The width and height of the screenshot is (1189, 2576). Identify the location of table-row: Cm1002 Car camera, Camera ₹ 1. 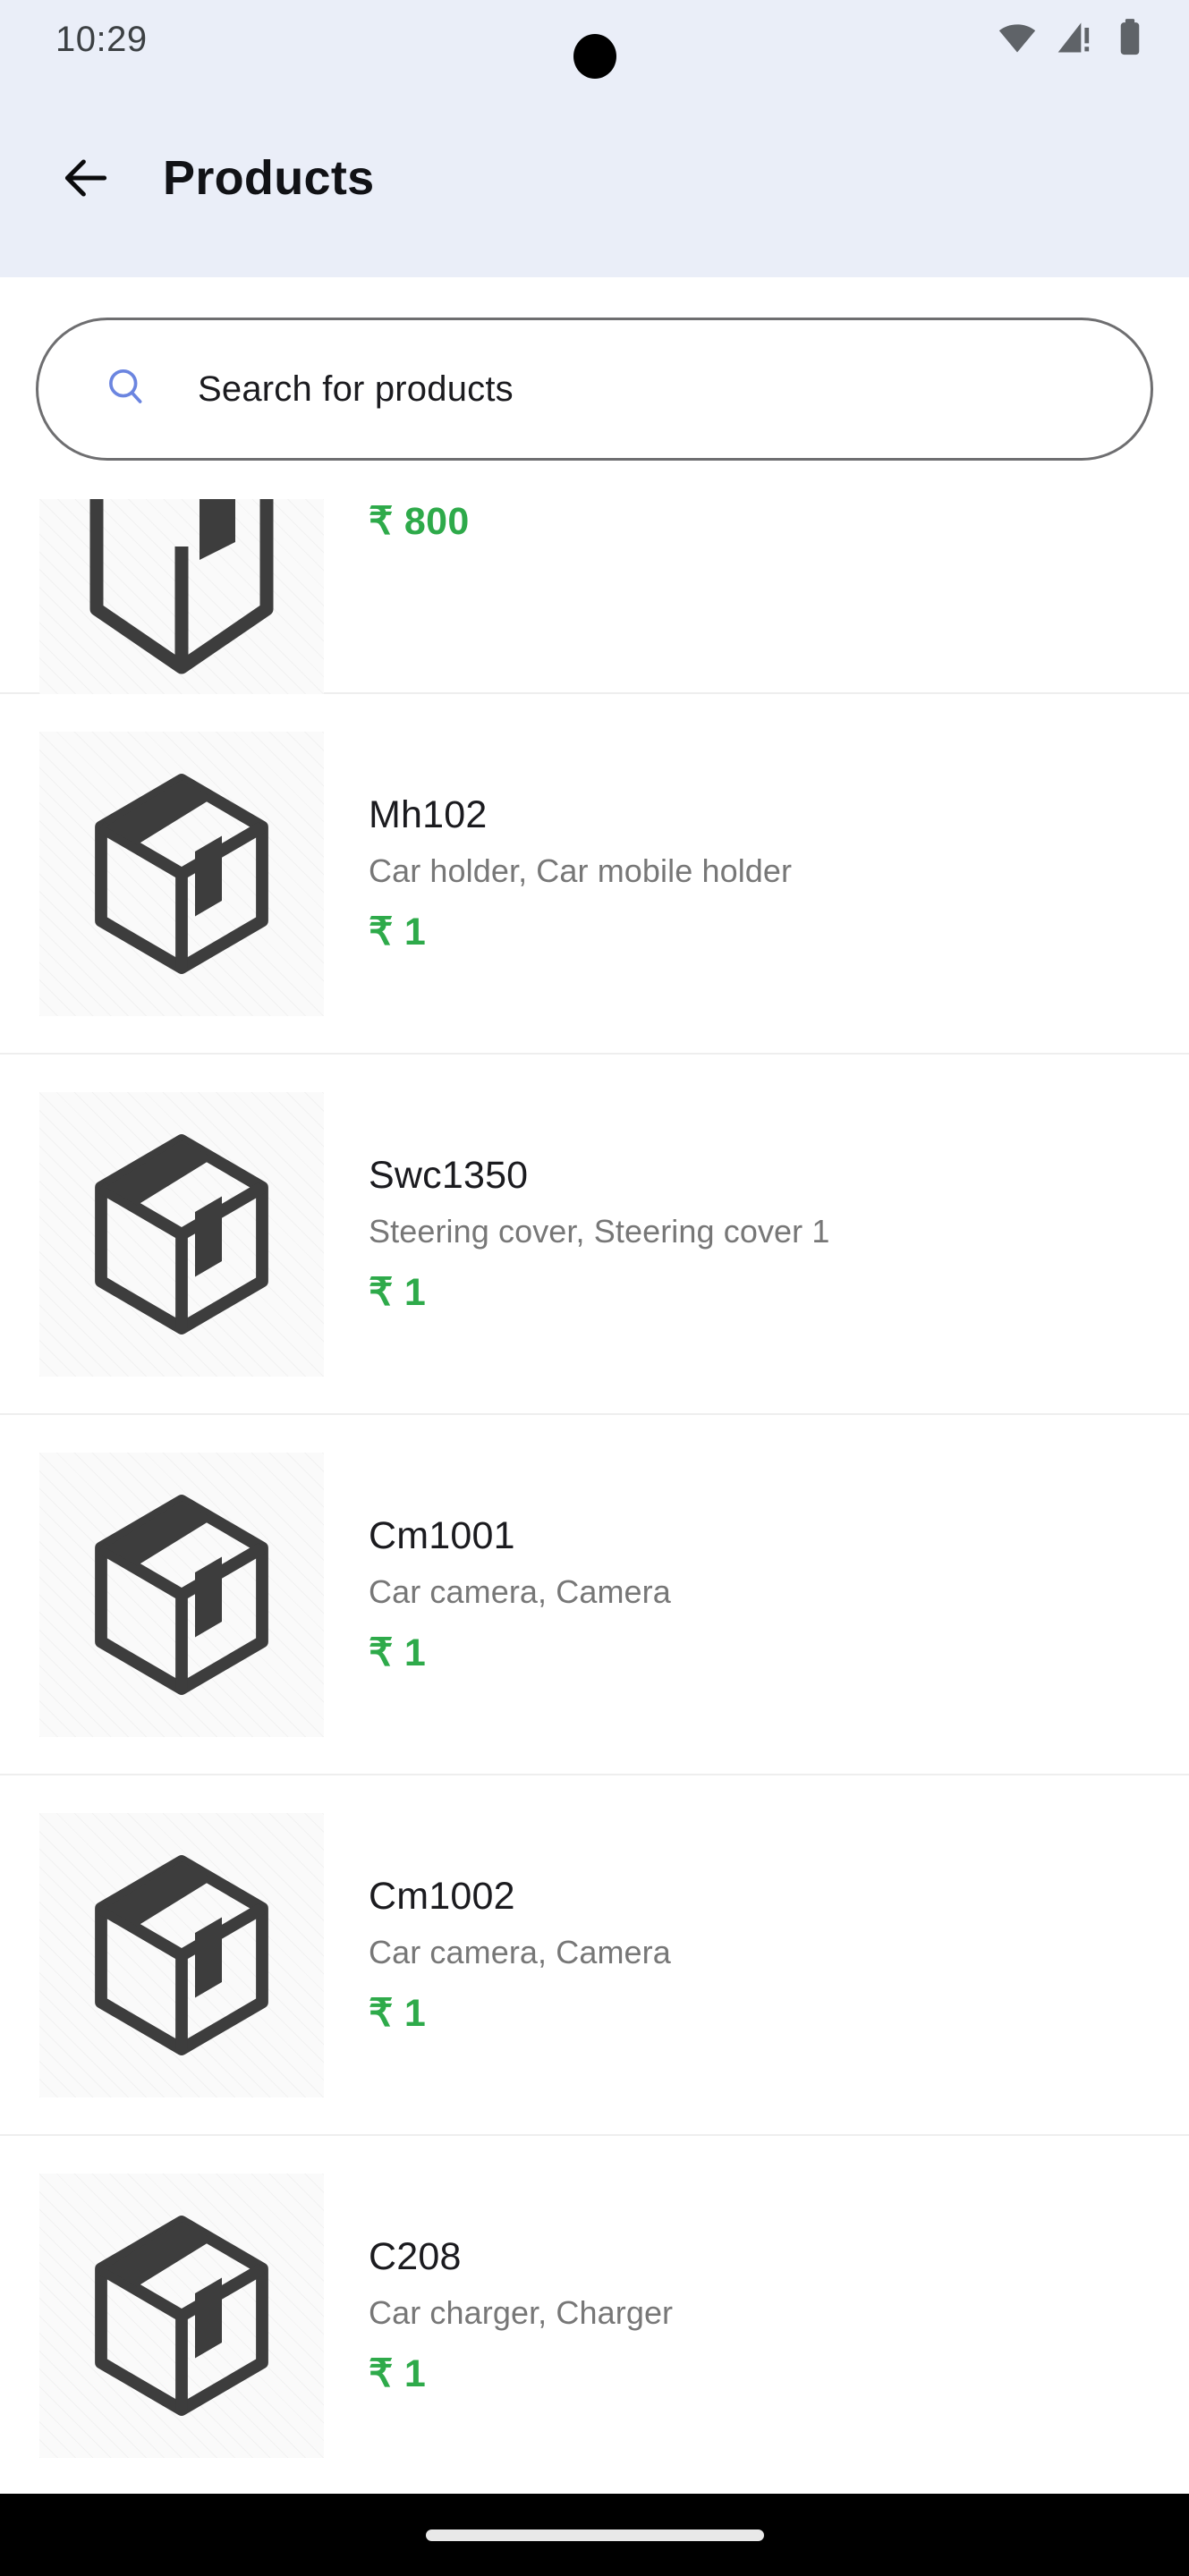
(594, 1955).